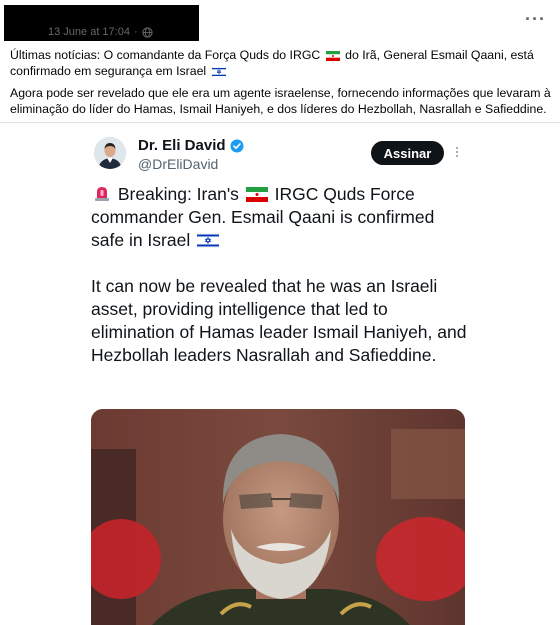 The height and width of the screenshot is (625, 560). What do you see at coordinates (407, 153) in the screenshot?
I see `follow-button: Assinar` at bounding box center [407, 153].